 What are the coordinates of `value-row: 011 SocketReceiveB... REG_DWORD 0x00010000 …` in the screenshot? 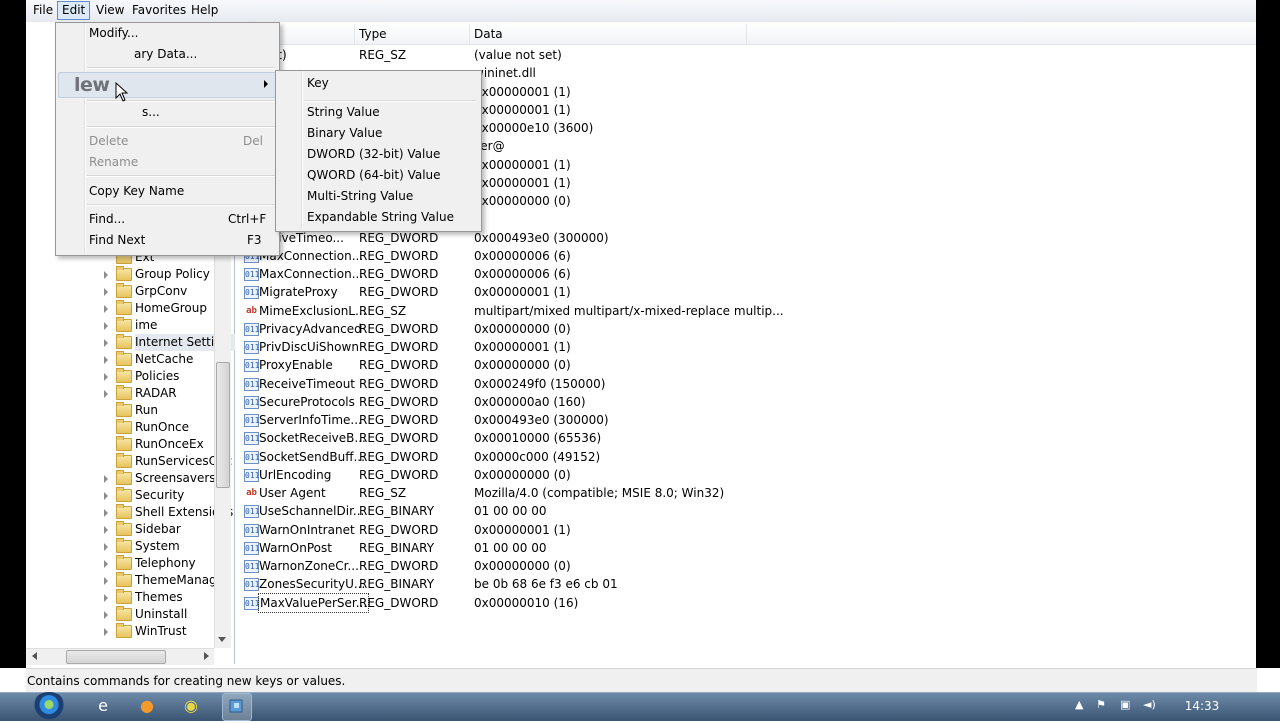 It's located at (746, 438).